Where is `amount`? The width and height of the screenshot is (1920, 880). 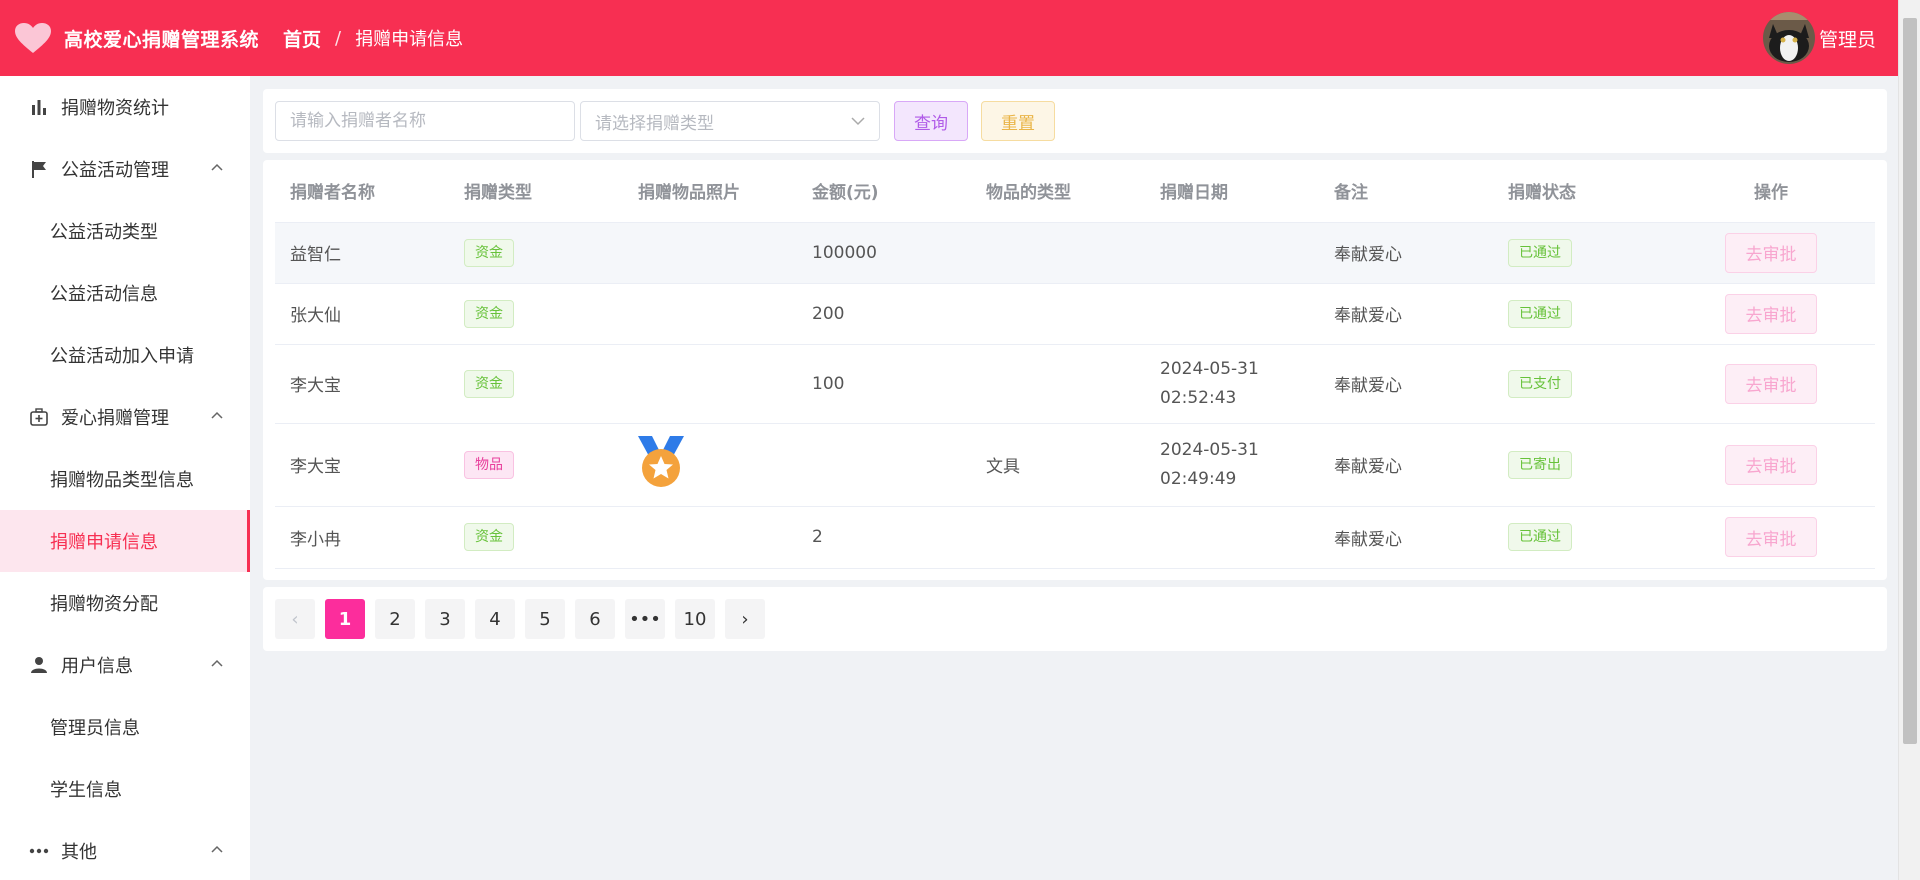 amount is located at coordinates (884, 465).